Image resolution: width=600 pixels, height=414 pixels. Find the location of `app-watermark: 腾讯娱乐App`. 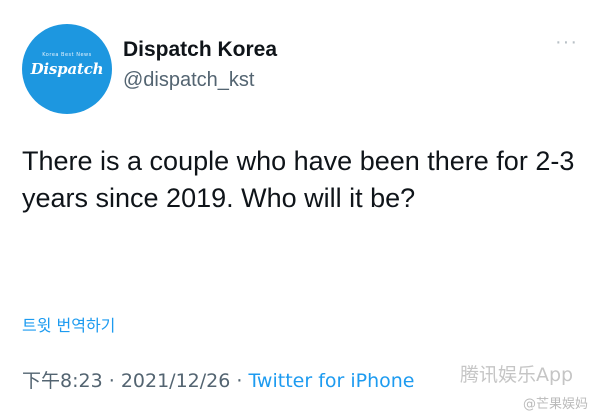

app-watermark: 腾讯娱乐App is located at coordinates (517, 375).